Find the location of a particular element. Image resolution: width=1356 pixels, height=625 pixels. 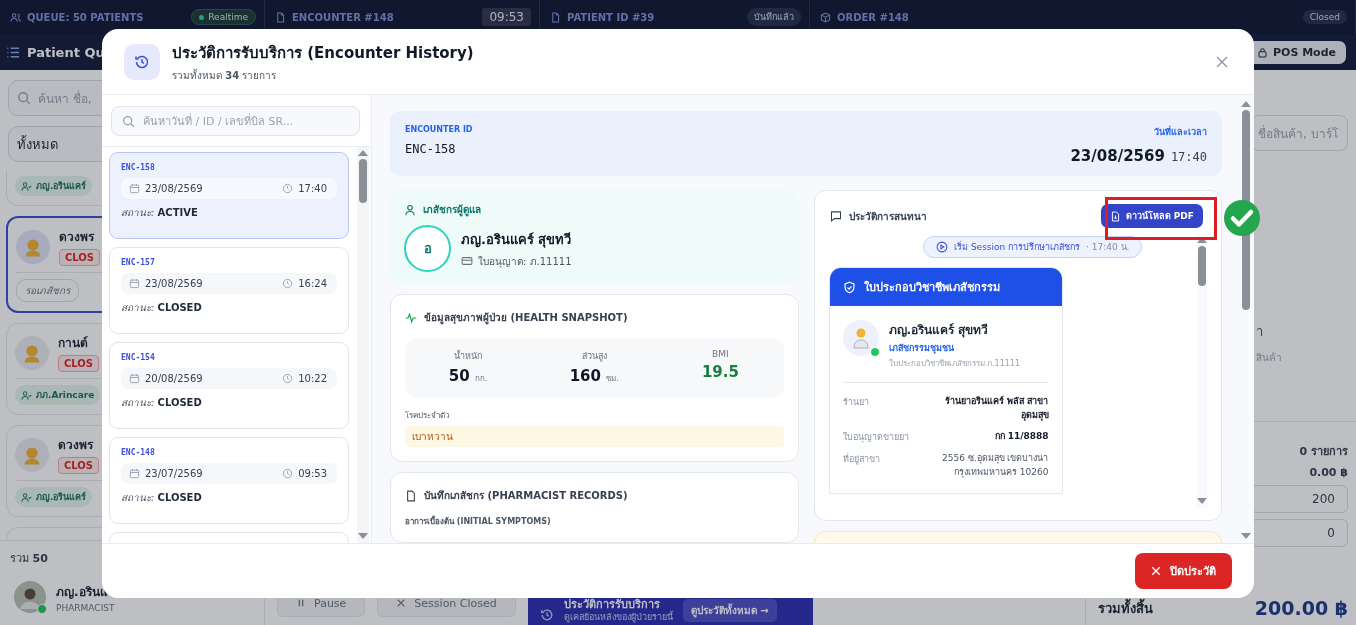

empty-text: สินค้า is located at coordinates (1269, 358).